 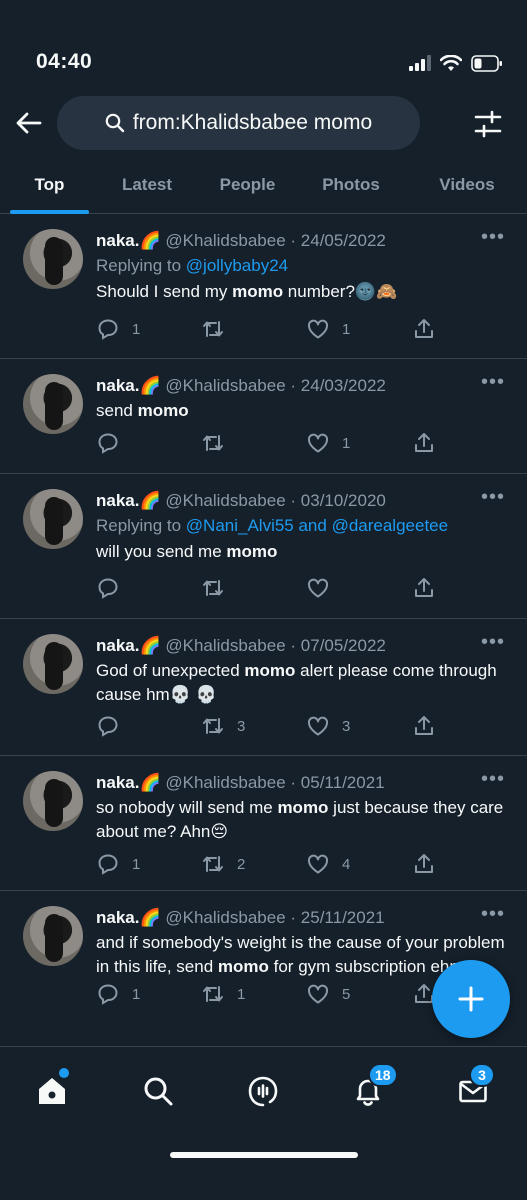 I want to click on tab-videos: Videos, so click(x=467, y=185).